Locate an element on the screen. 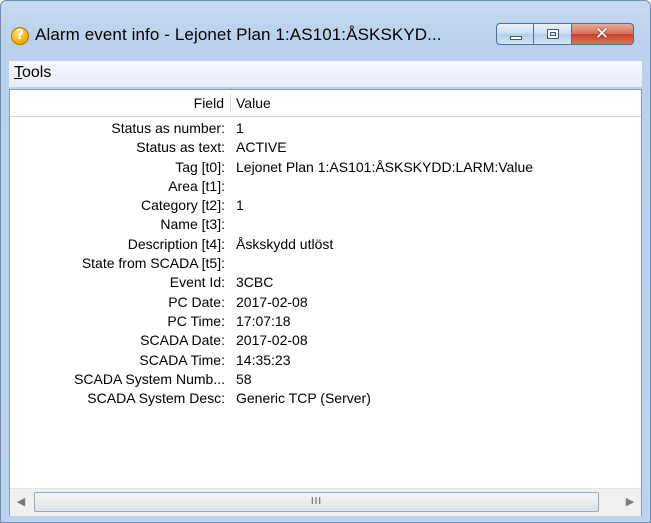 This screenshot has height=523, width=651. column-header-value: Value is located at coordinates (253, 103).